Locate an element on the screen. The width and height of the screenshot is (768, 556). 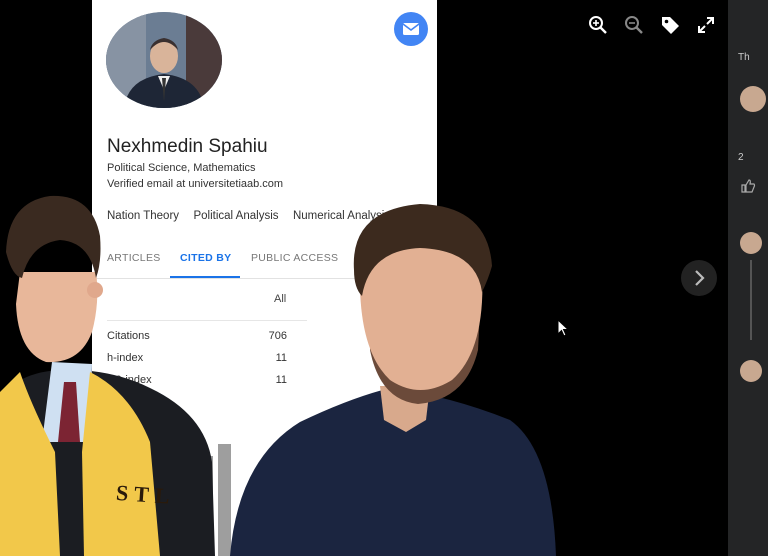
divider is located at coordinates (751, 300).